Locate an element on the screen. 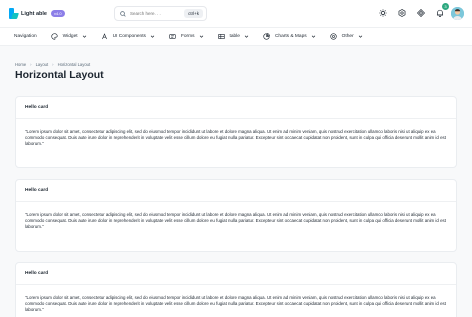 Image resolution: width=472 pixels, height=317 pixels. nav-item-label: Charts & Maps is located at coordinates (290, 36).